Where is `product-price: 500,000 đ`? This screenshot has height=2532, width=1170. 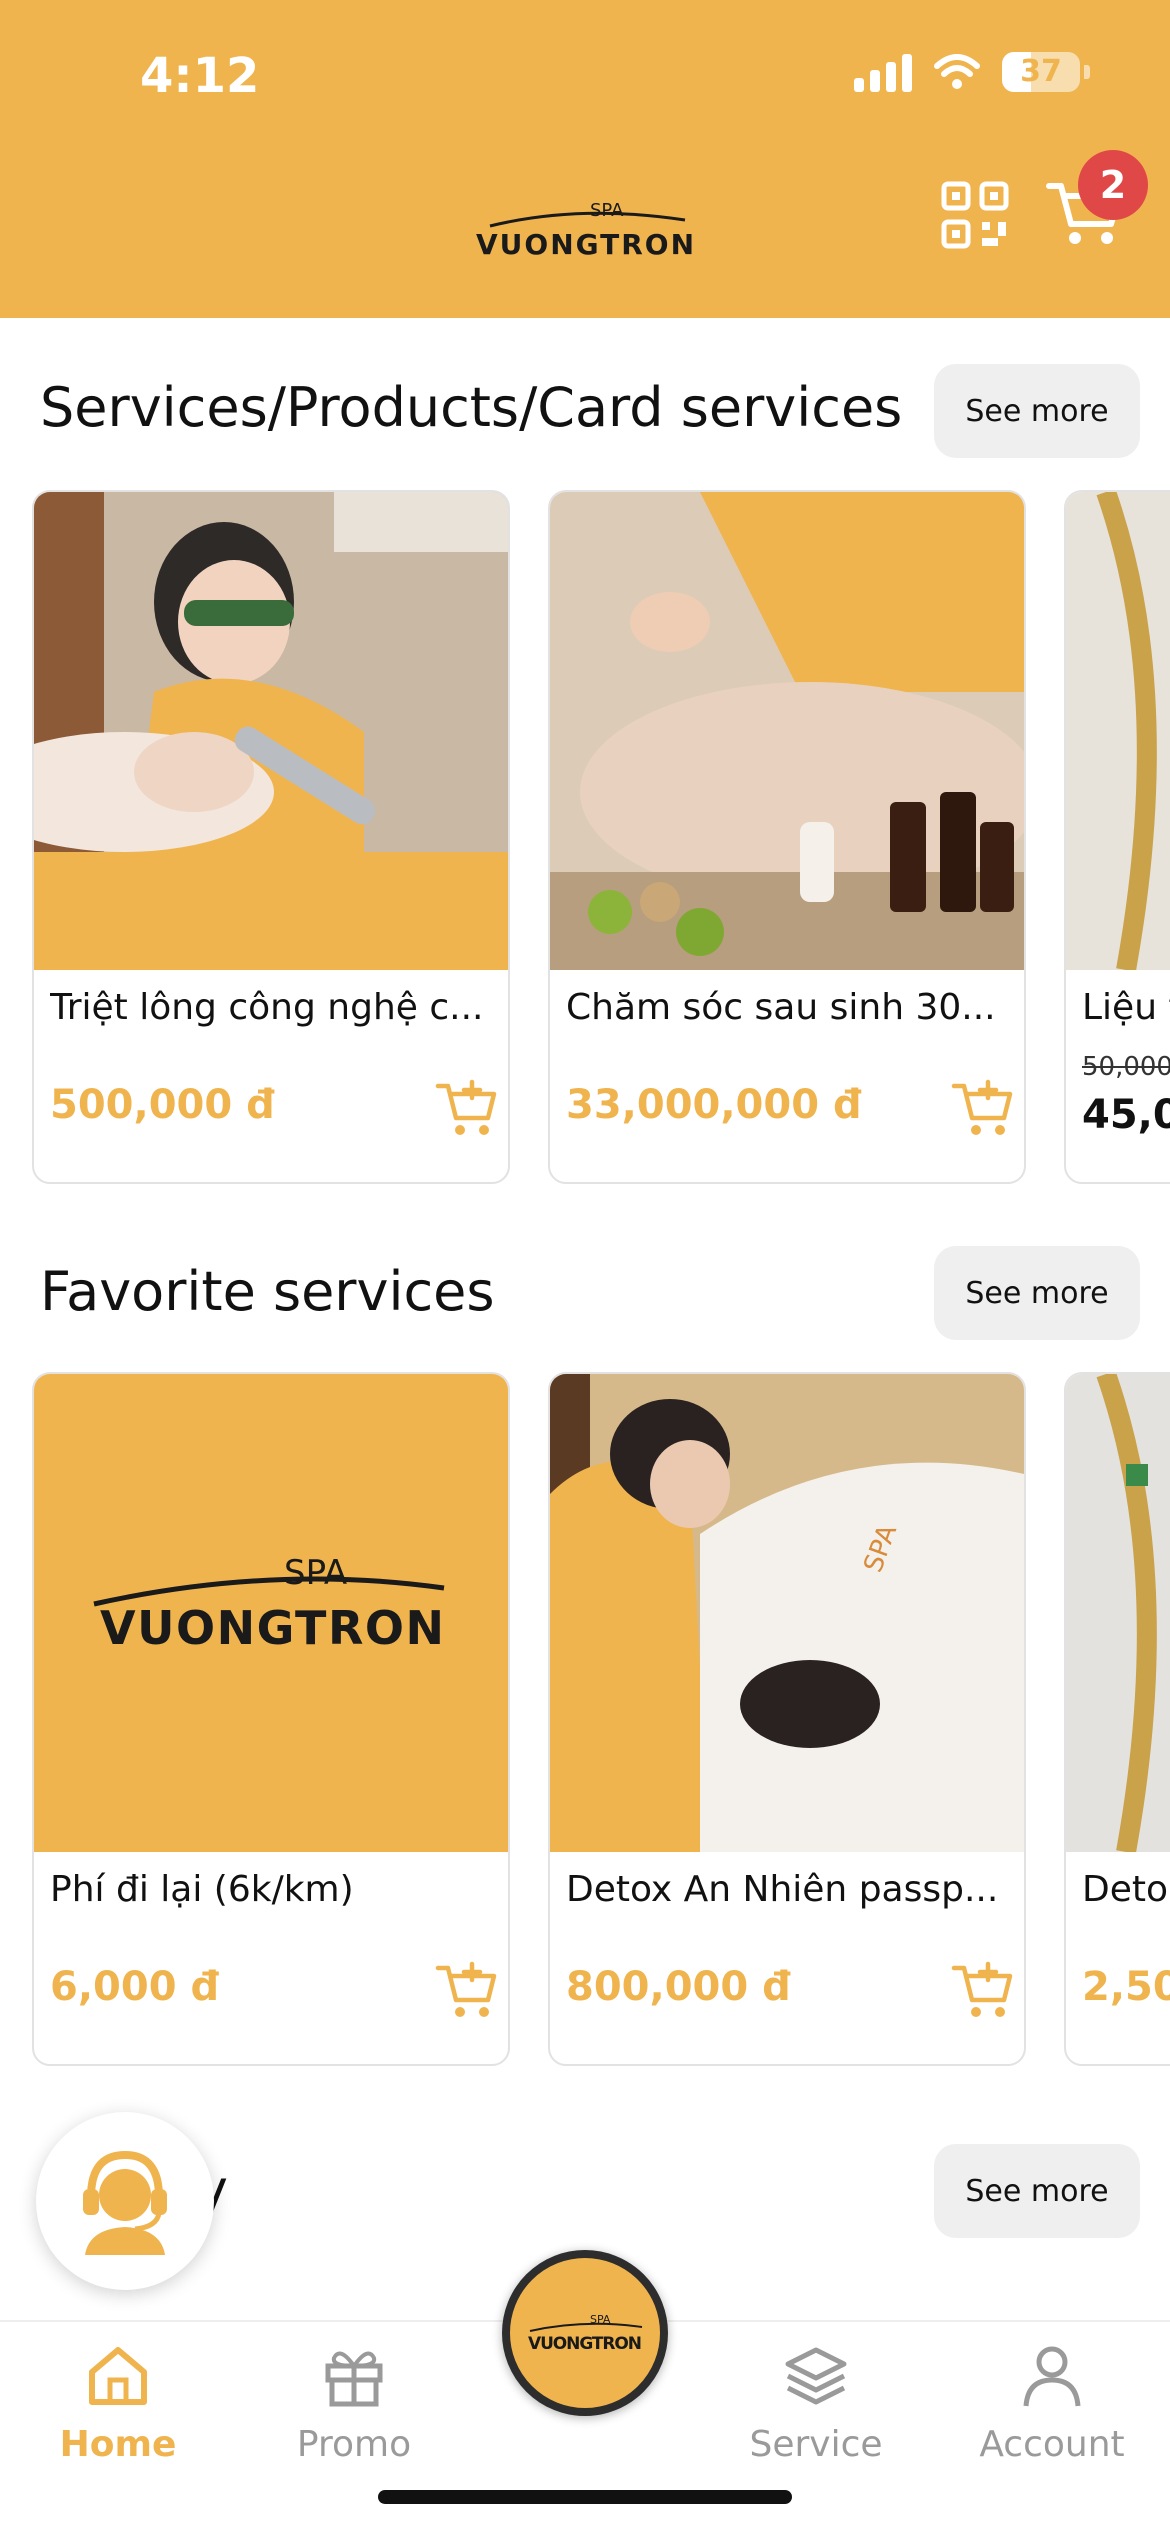 product-price: 500,000 đ is located at coordinates (162, 1105).